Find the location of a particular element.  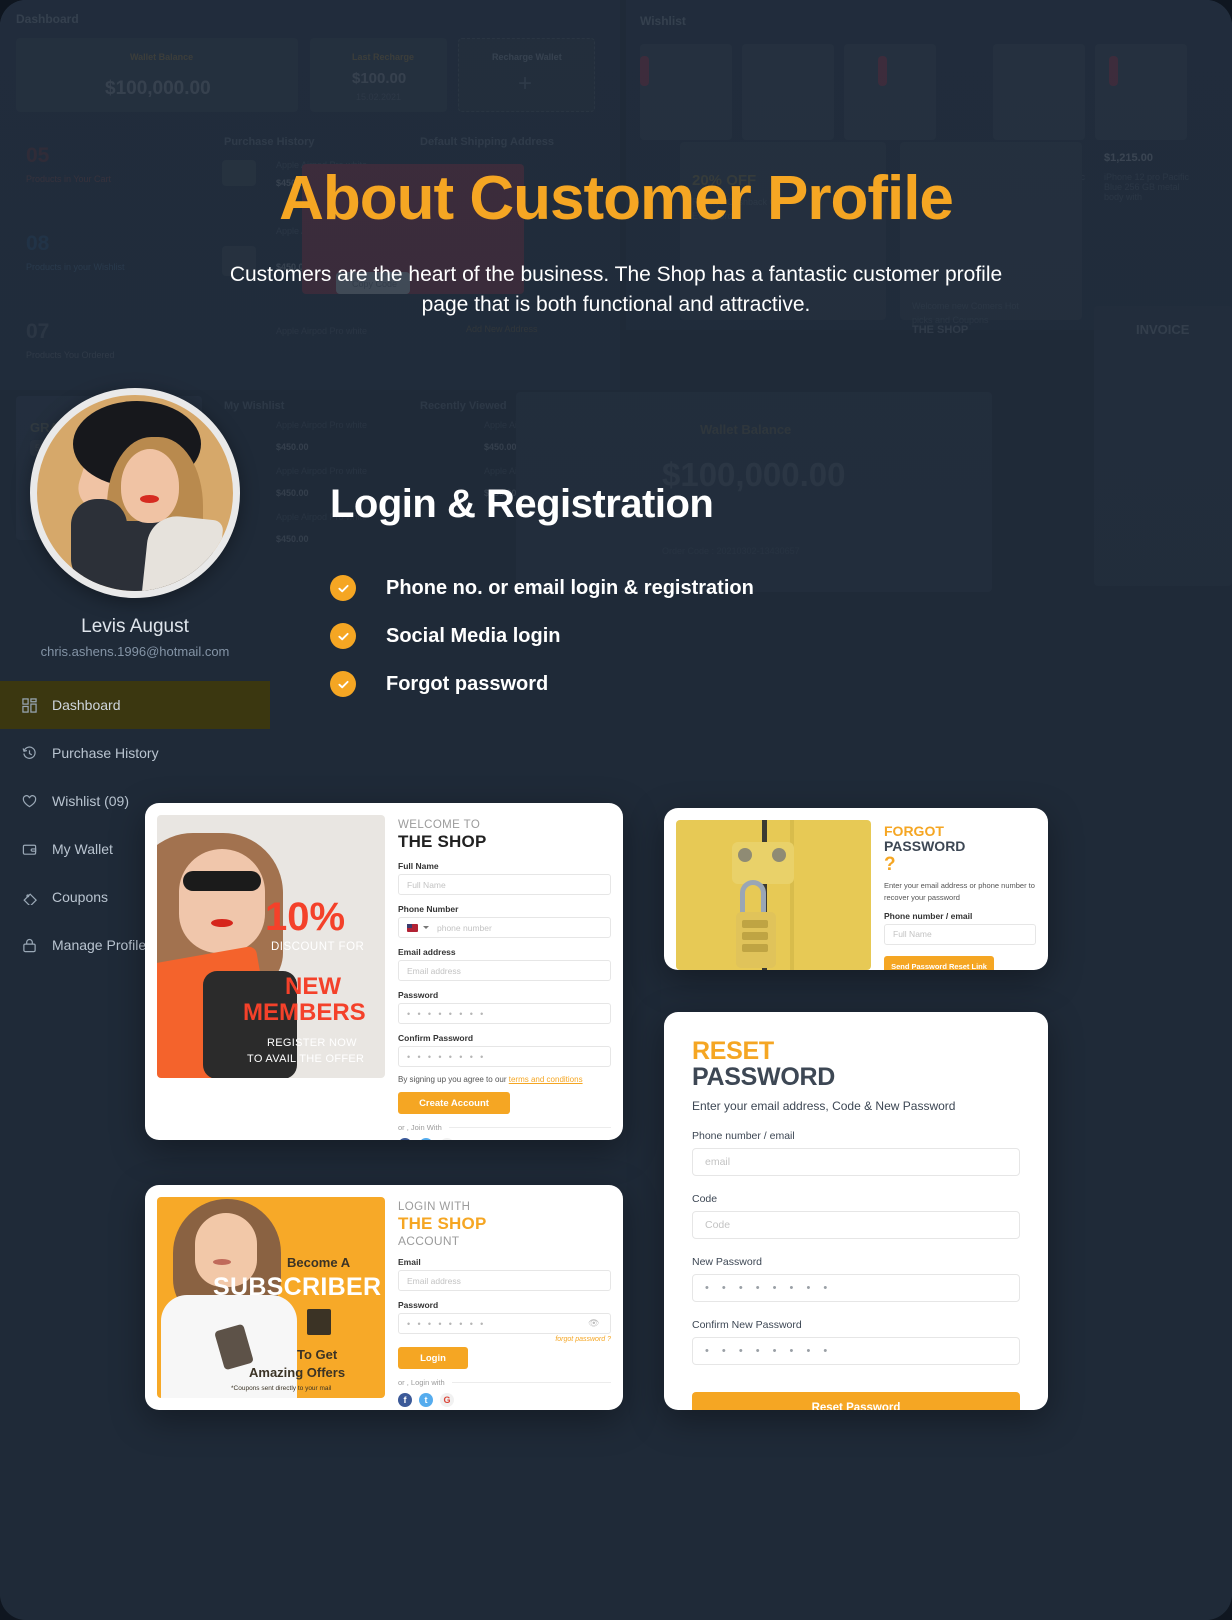

password-dots: • • • • • • • • is located at coordinates (446, 1323).